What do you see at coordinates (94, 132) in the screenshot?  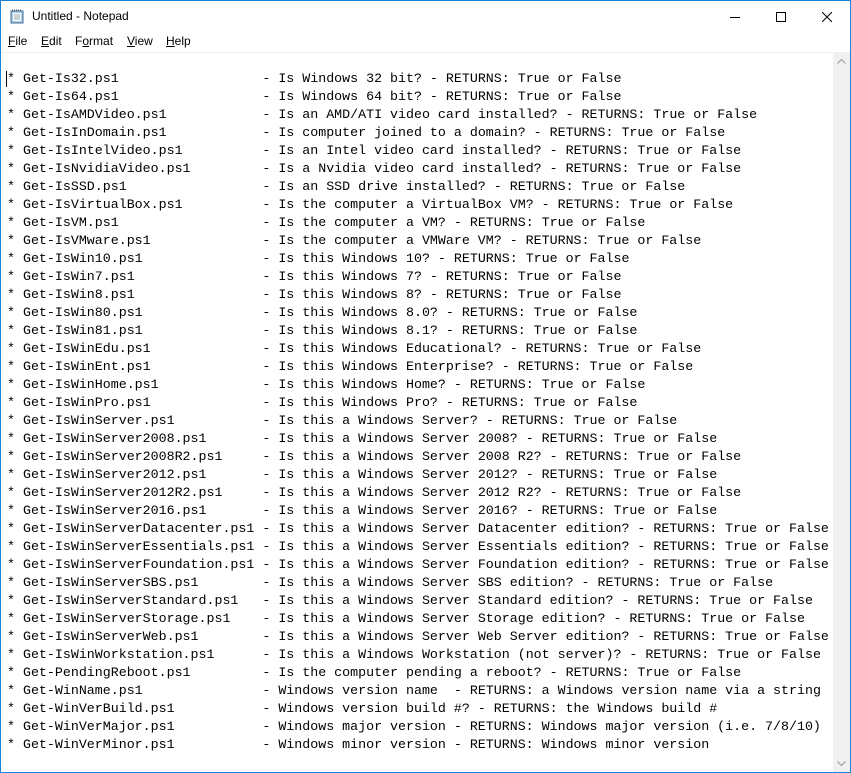 I see `script-name: Get-IsInDomain.ps1` at bounding box center [94, 132].